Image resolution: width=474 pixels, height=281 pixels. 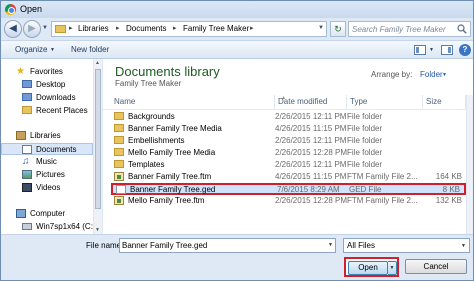 I want to click on scroll-up-icon: ▲, so click(x=97, y=63).